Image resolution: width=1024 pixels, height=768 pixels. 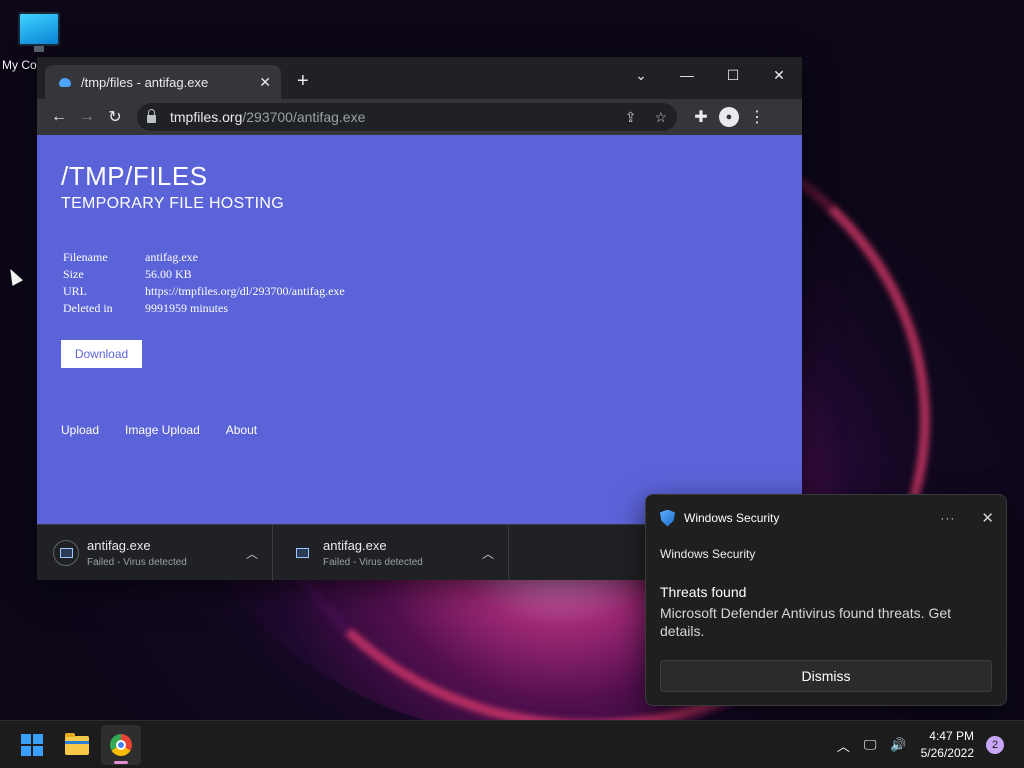 What do you see at coordinates (898, 745) in the screenshot?
I see `volume-icon: 🔊` at bounding box center [898, 745].